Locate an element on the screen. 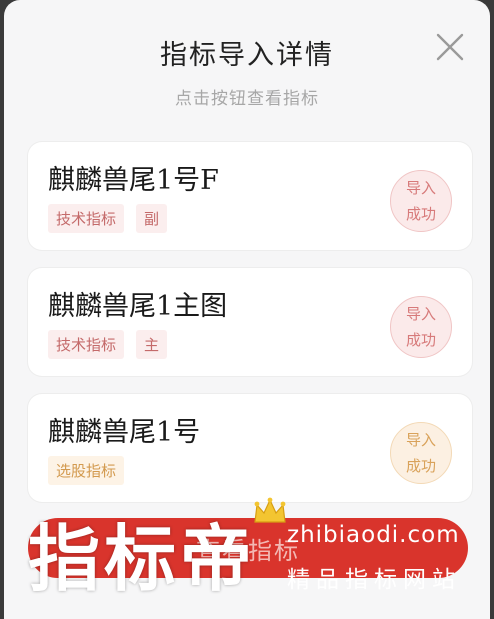 Image resolution: width=494 pixels, height=619 pixels. indicator-tags: 技术指标 副 is located at coordinates (108, 218).